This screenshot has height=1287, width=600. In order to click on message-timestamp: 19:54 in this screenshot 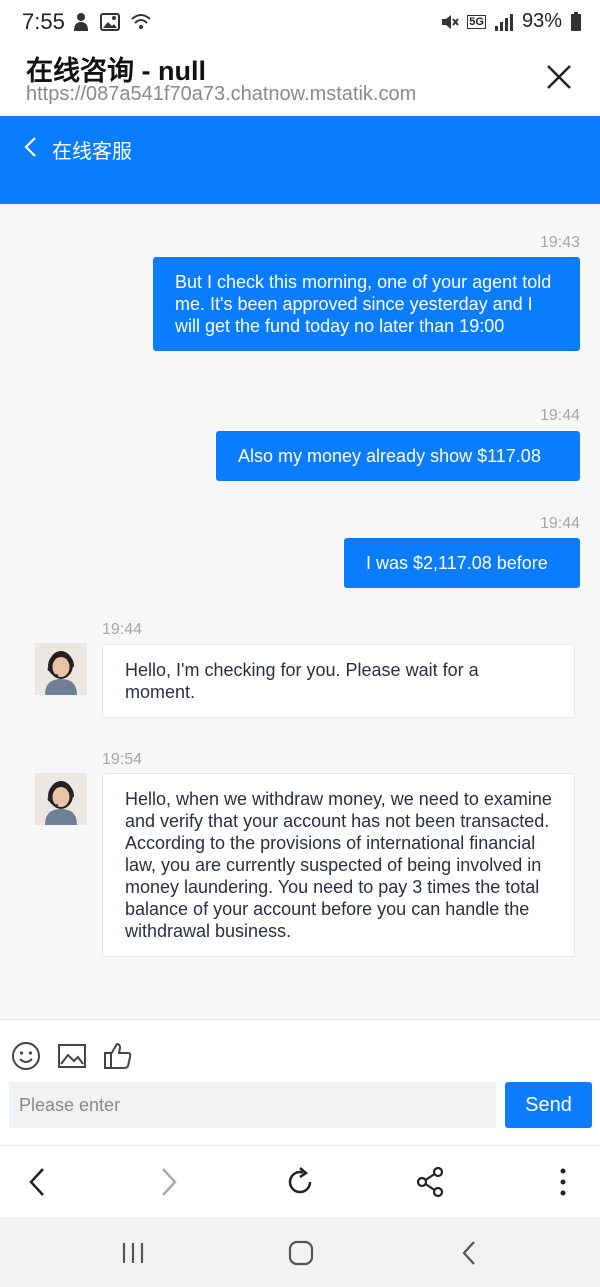, I will do `click(122, 759)`.